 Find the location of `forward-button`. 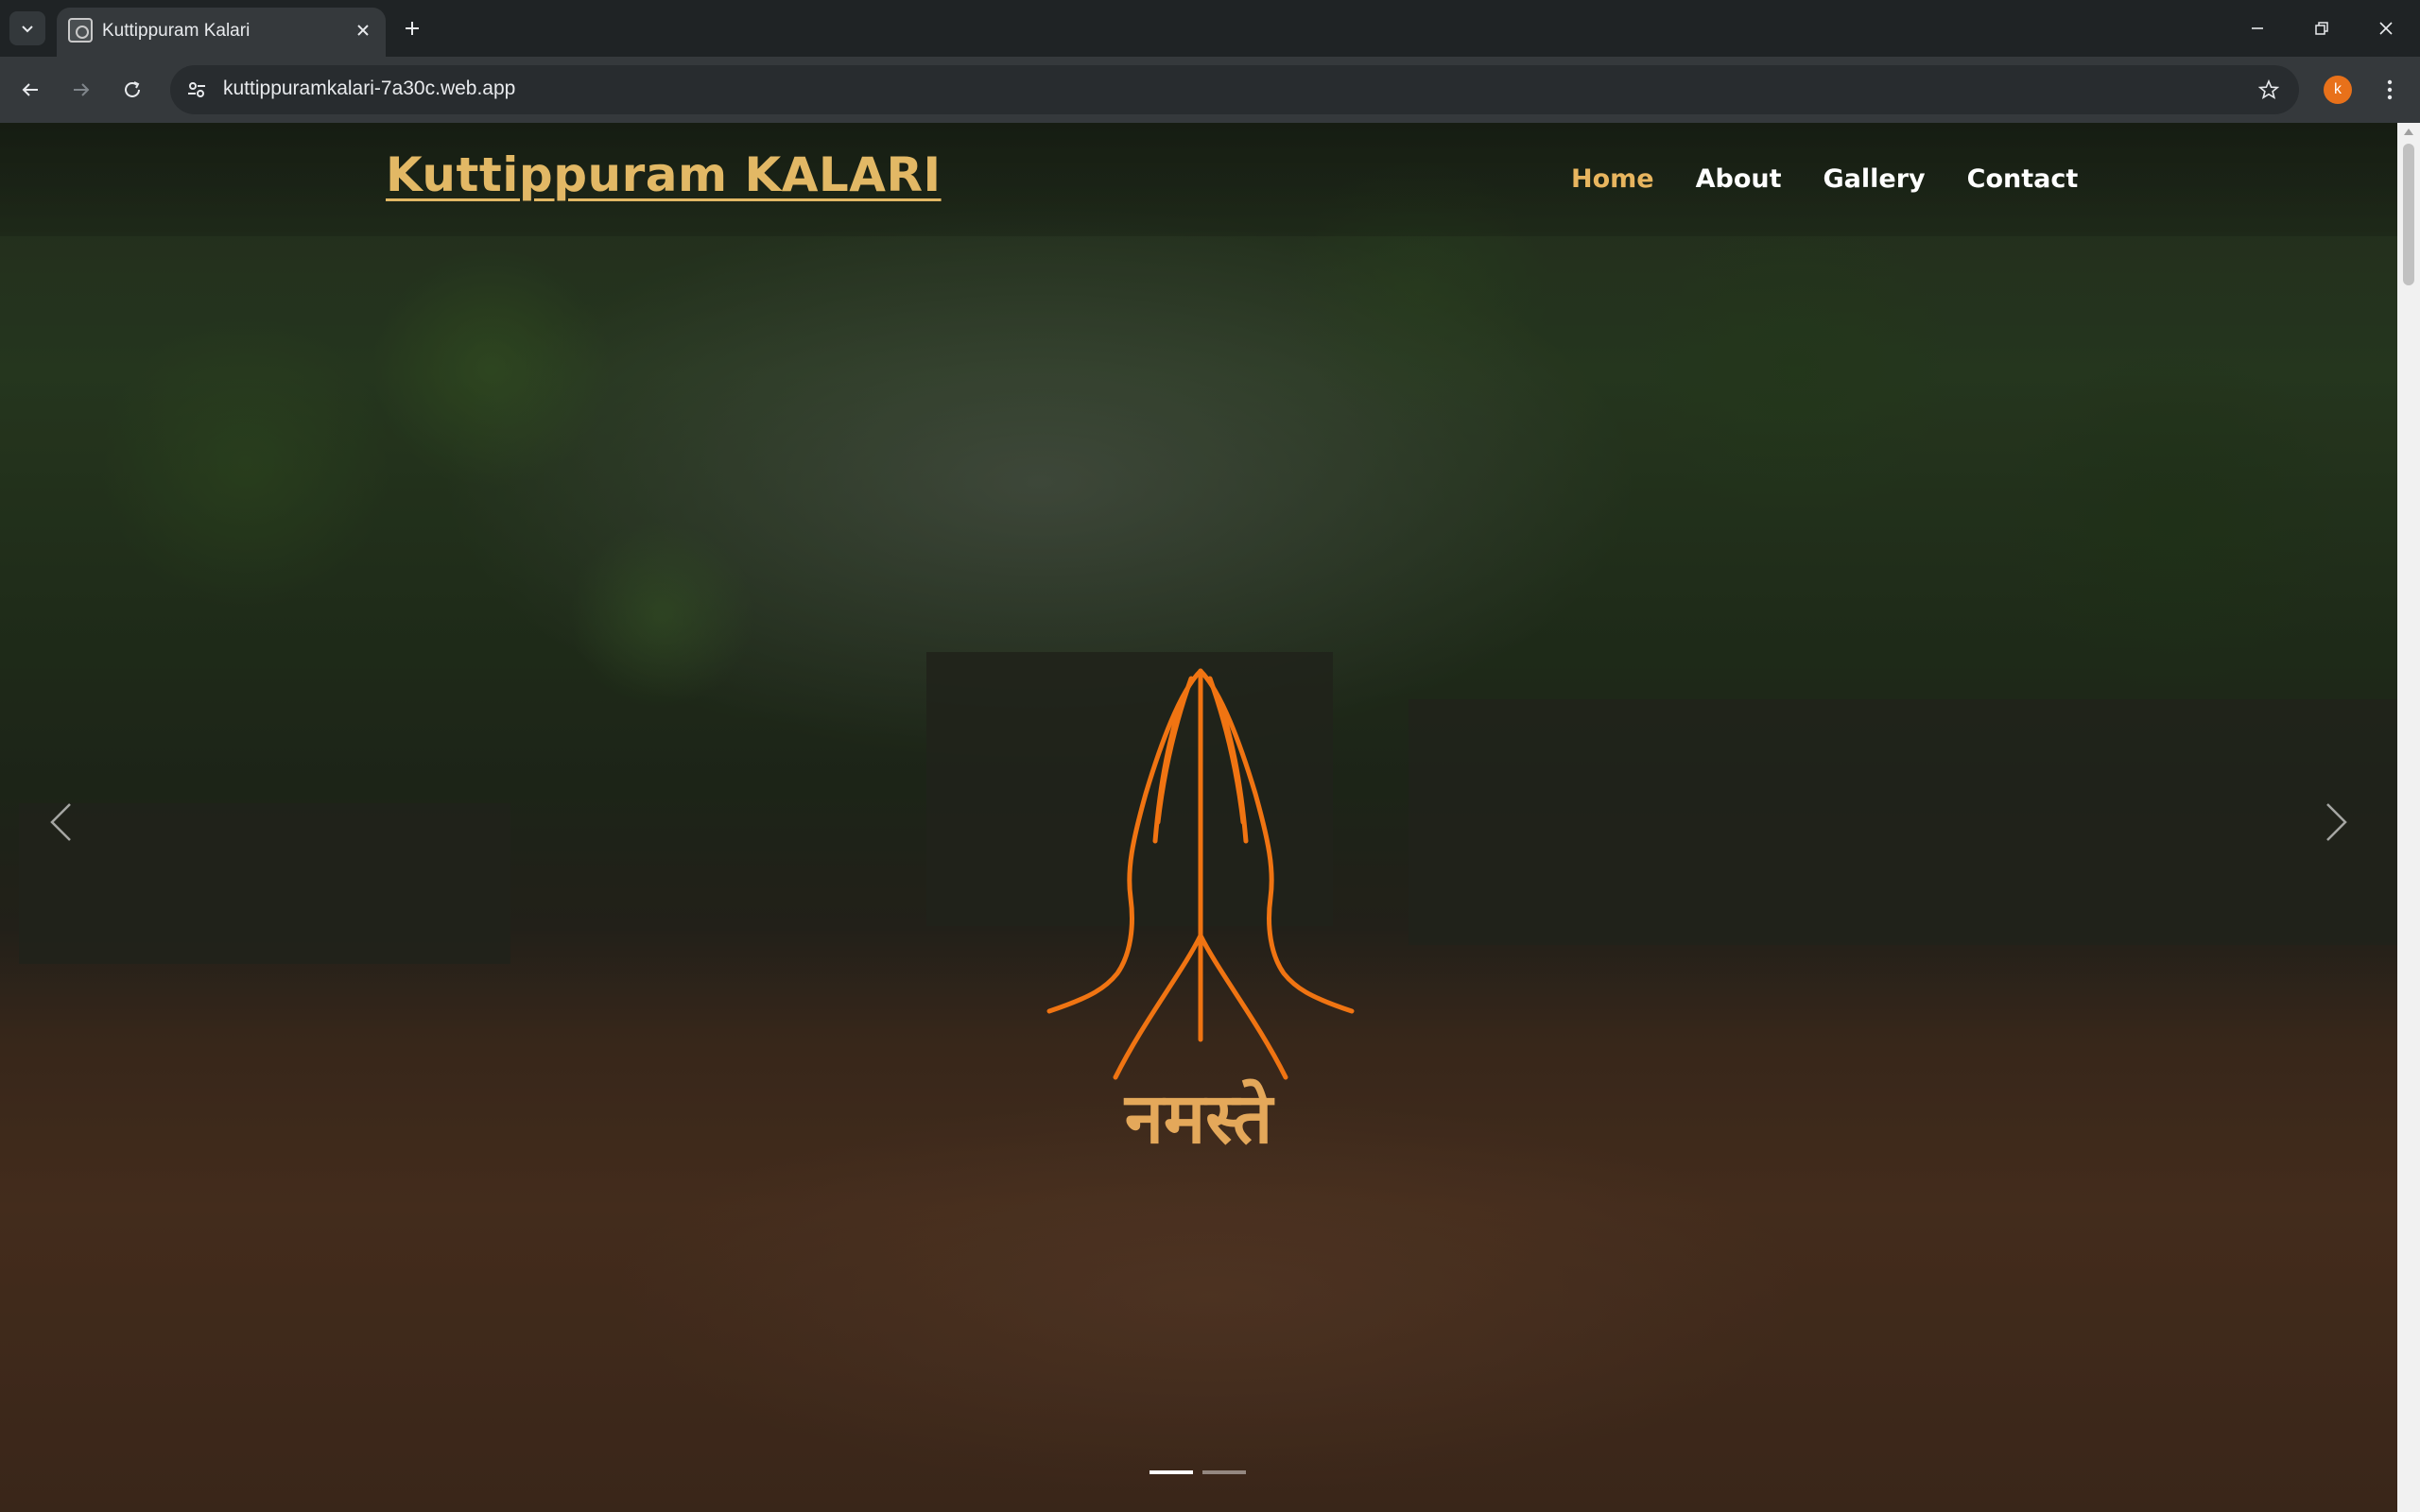

forward-button is located at coordinates (81, 90).